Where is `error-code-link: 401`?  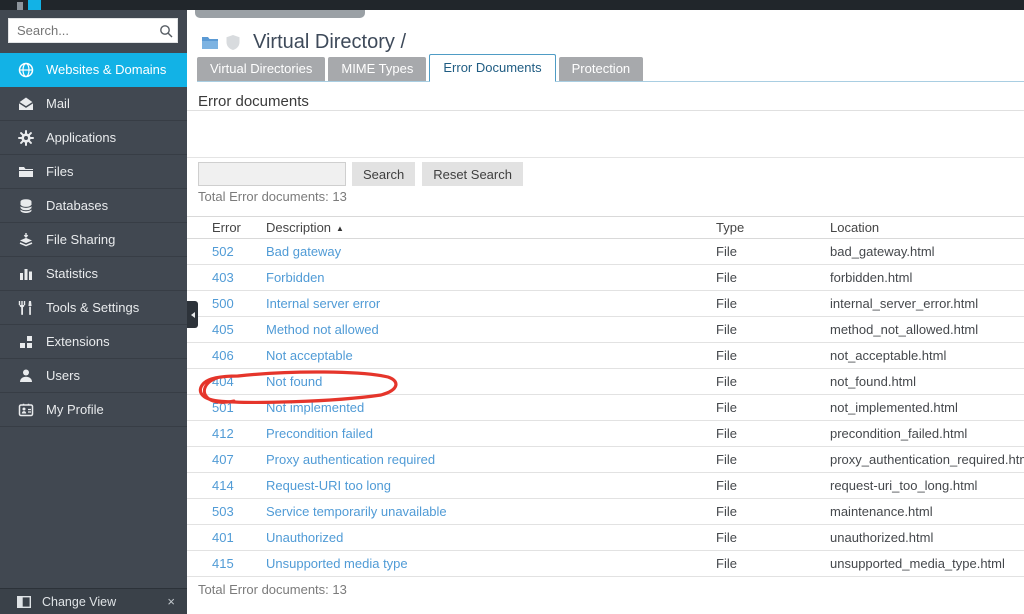 error-code-link: 401 is located at coordinates (223, 537).